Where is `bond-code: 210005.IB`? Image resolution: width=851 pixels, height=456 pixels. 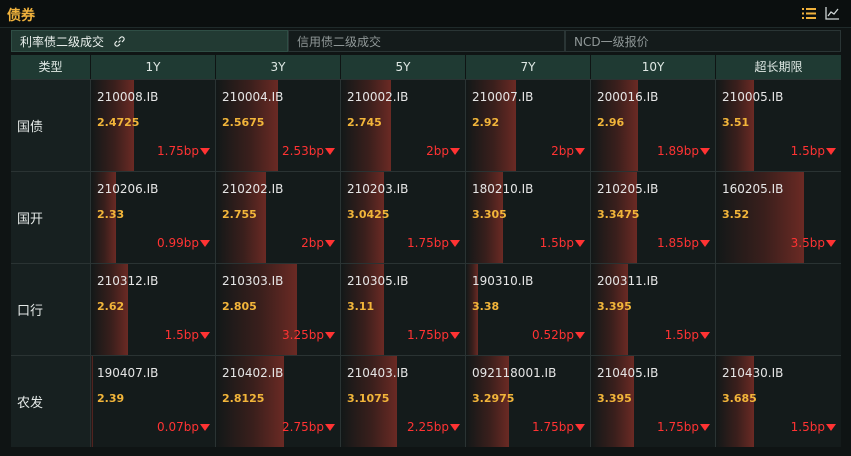 bond-code: 210005.IB is located at coordinates (753, 97).